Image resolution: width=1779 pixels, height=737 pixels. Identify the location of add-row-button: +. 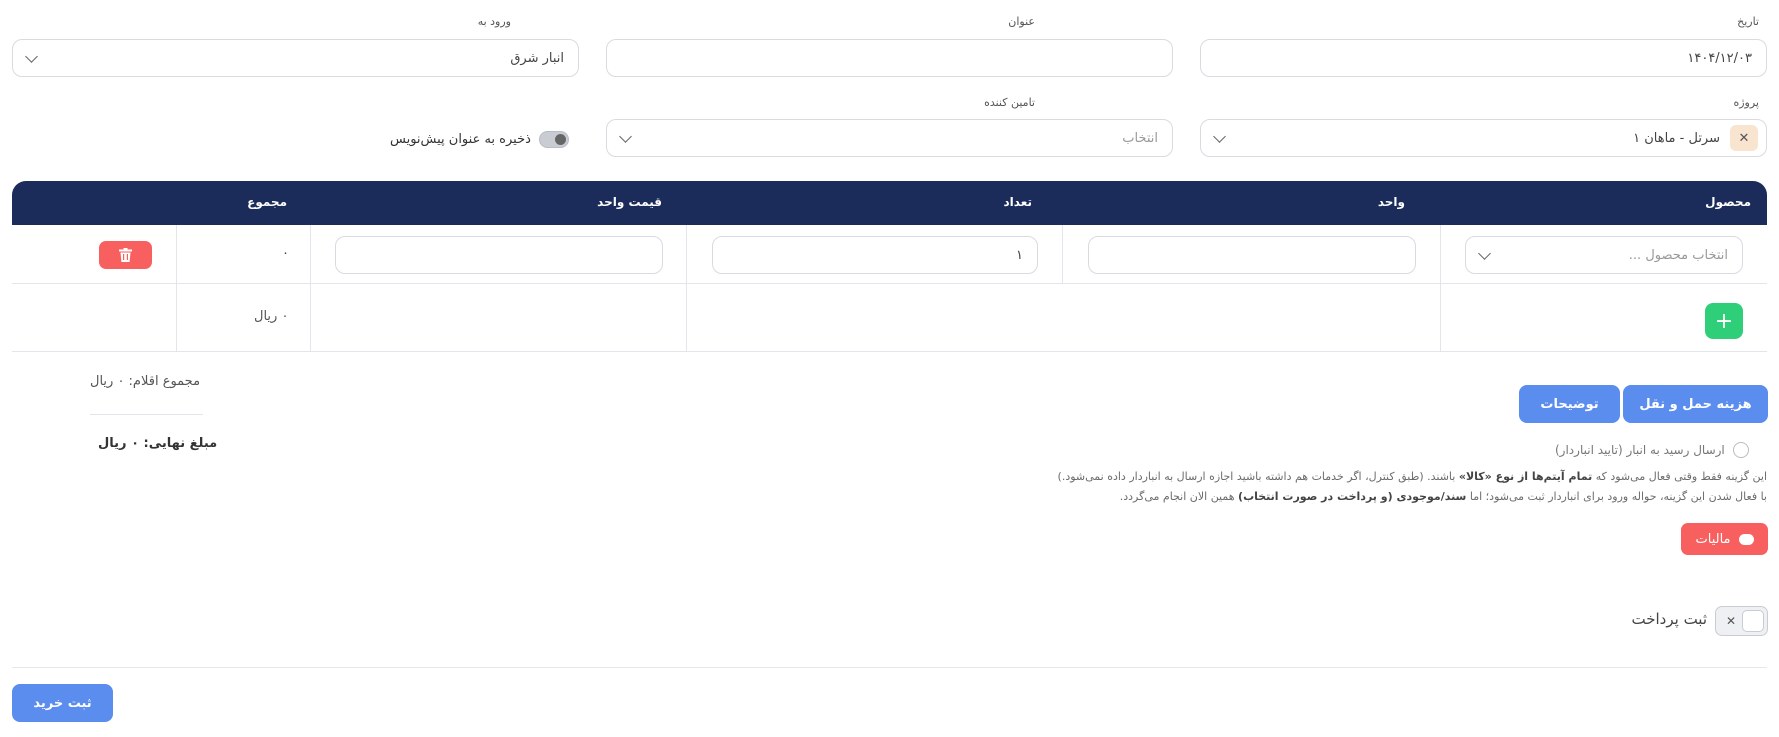
(1724, 321).